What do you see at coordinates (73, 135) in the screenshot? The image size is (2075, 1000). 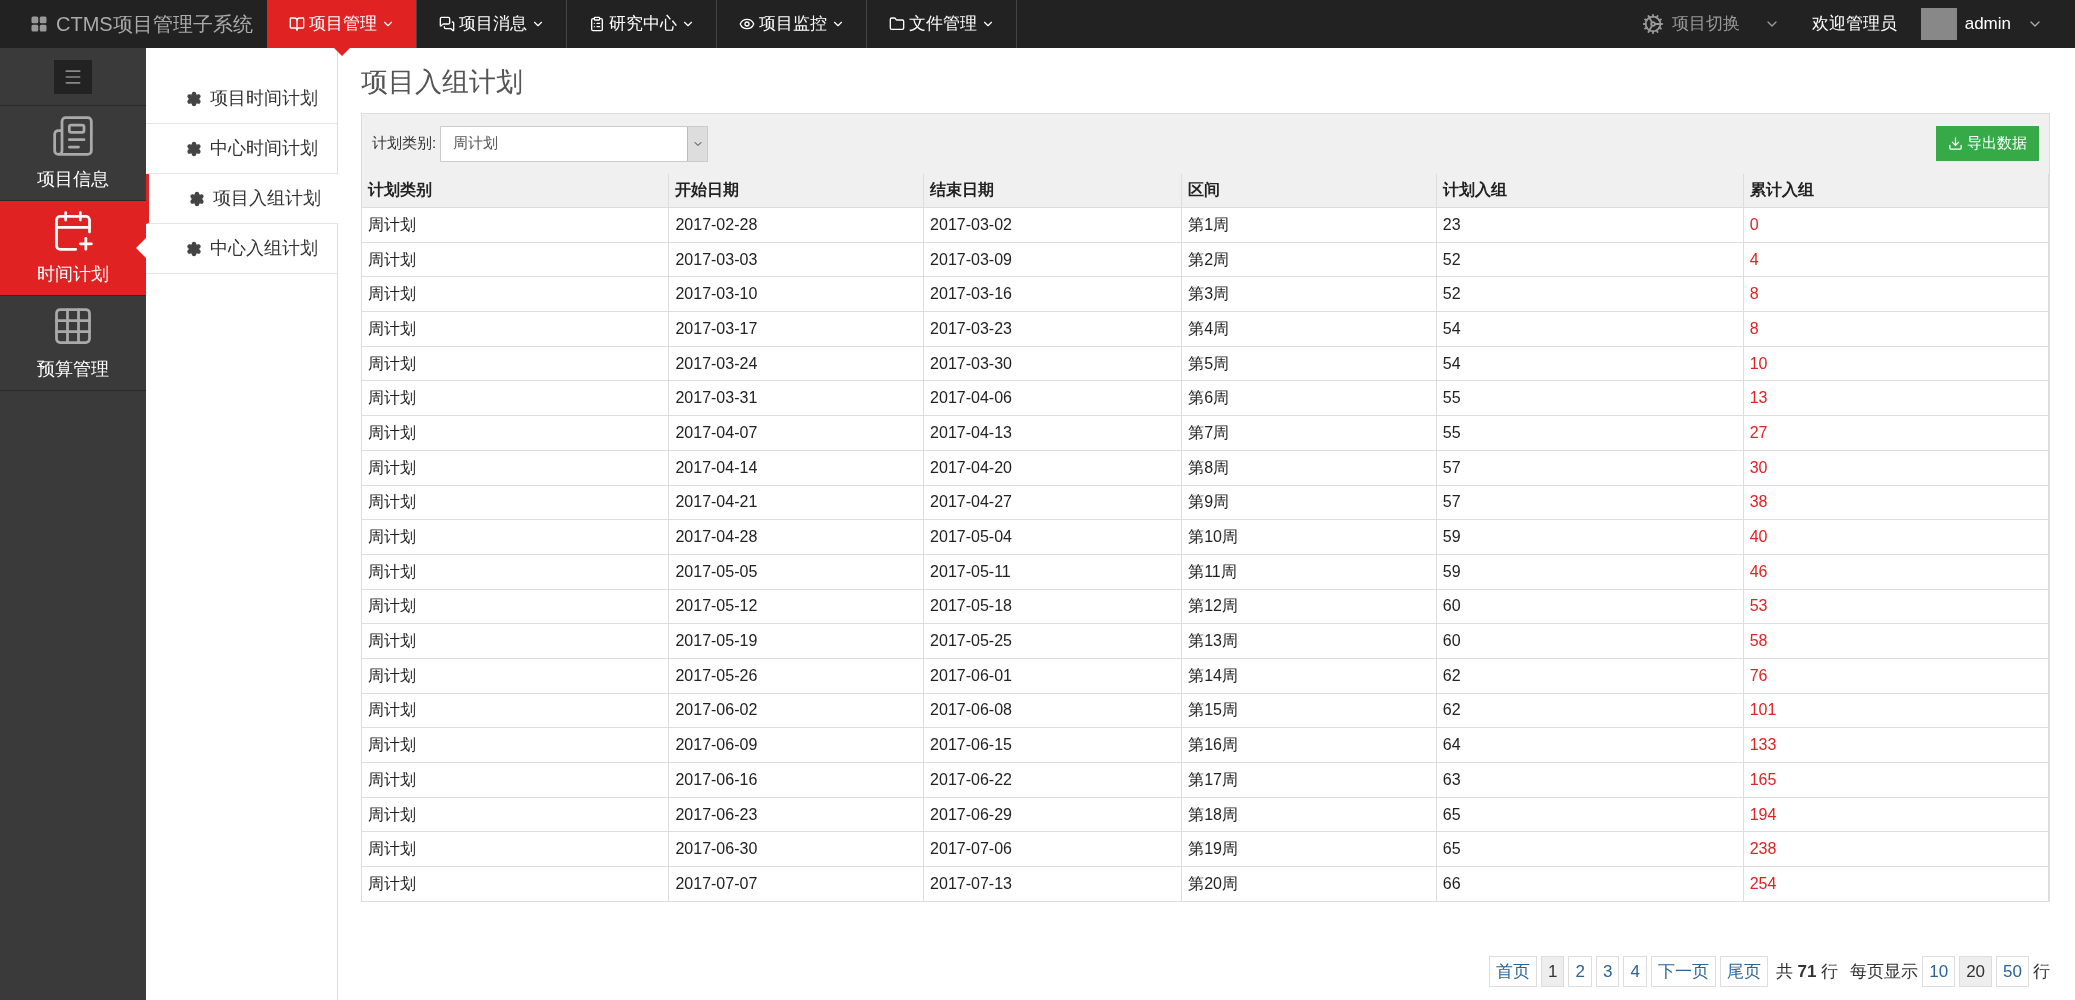 I see `newspaper-icon` at bounding box center [73, 135].